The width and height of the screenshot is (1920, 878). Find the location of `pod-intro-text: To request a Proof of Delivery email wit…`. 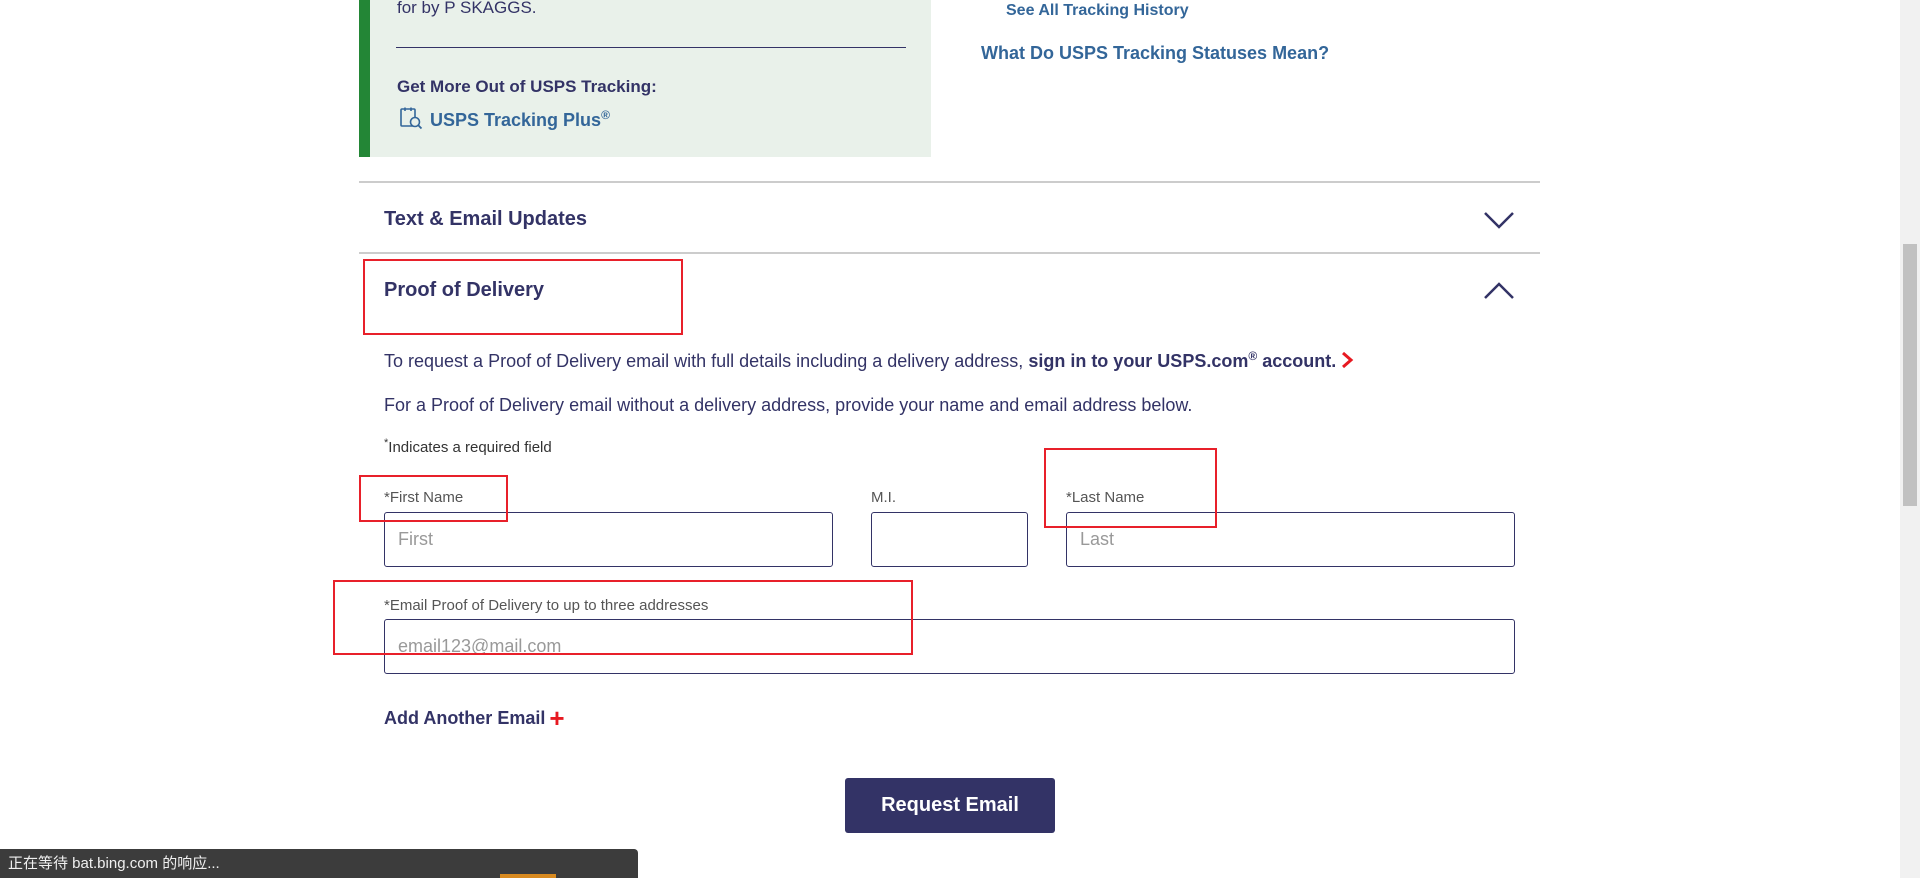

pod-intro-text: To request a Proof of Delivery email wit… is located at coordinates (869, 360).